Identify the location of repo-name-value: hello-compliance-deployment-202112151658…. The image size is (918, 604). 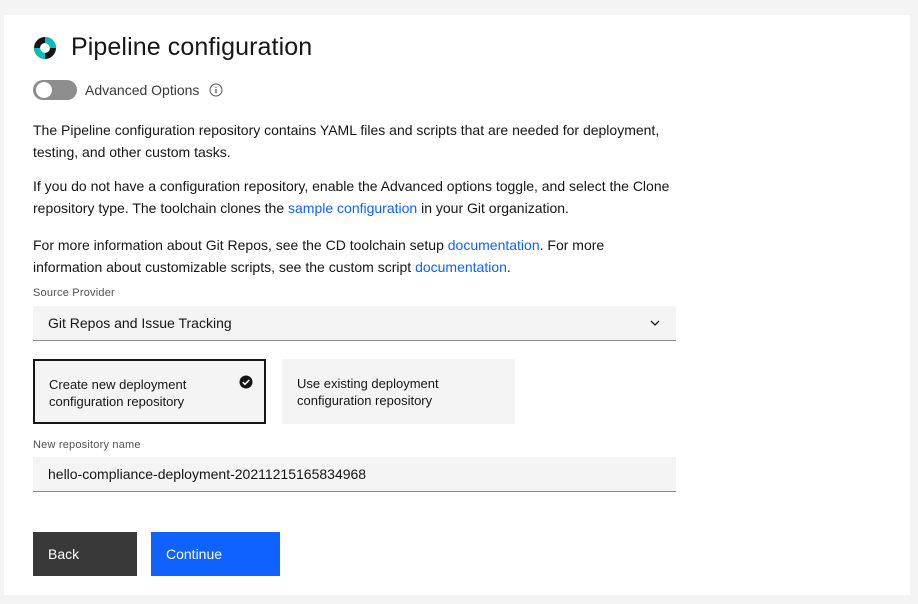
(207, 474).